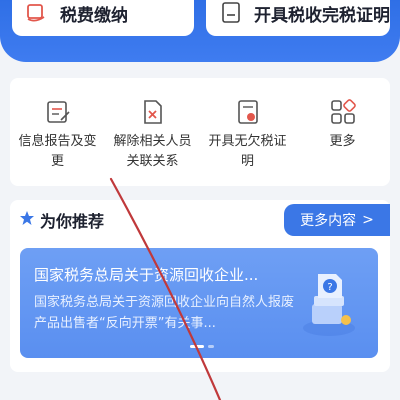 This screenshot has height=400, width=400. Describe the element at coordinates (152, 112) in the screenshot. I see `disassociate-icon` at that location.